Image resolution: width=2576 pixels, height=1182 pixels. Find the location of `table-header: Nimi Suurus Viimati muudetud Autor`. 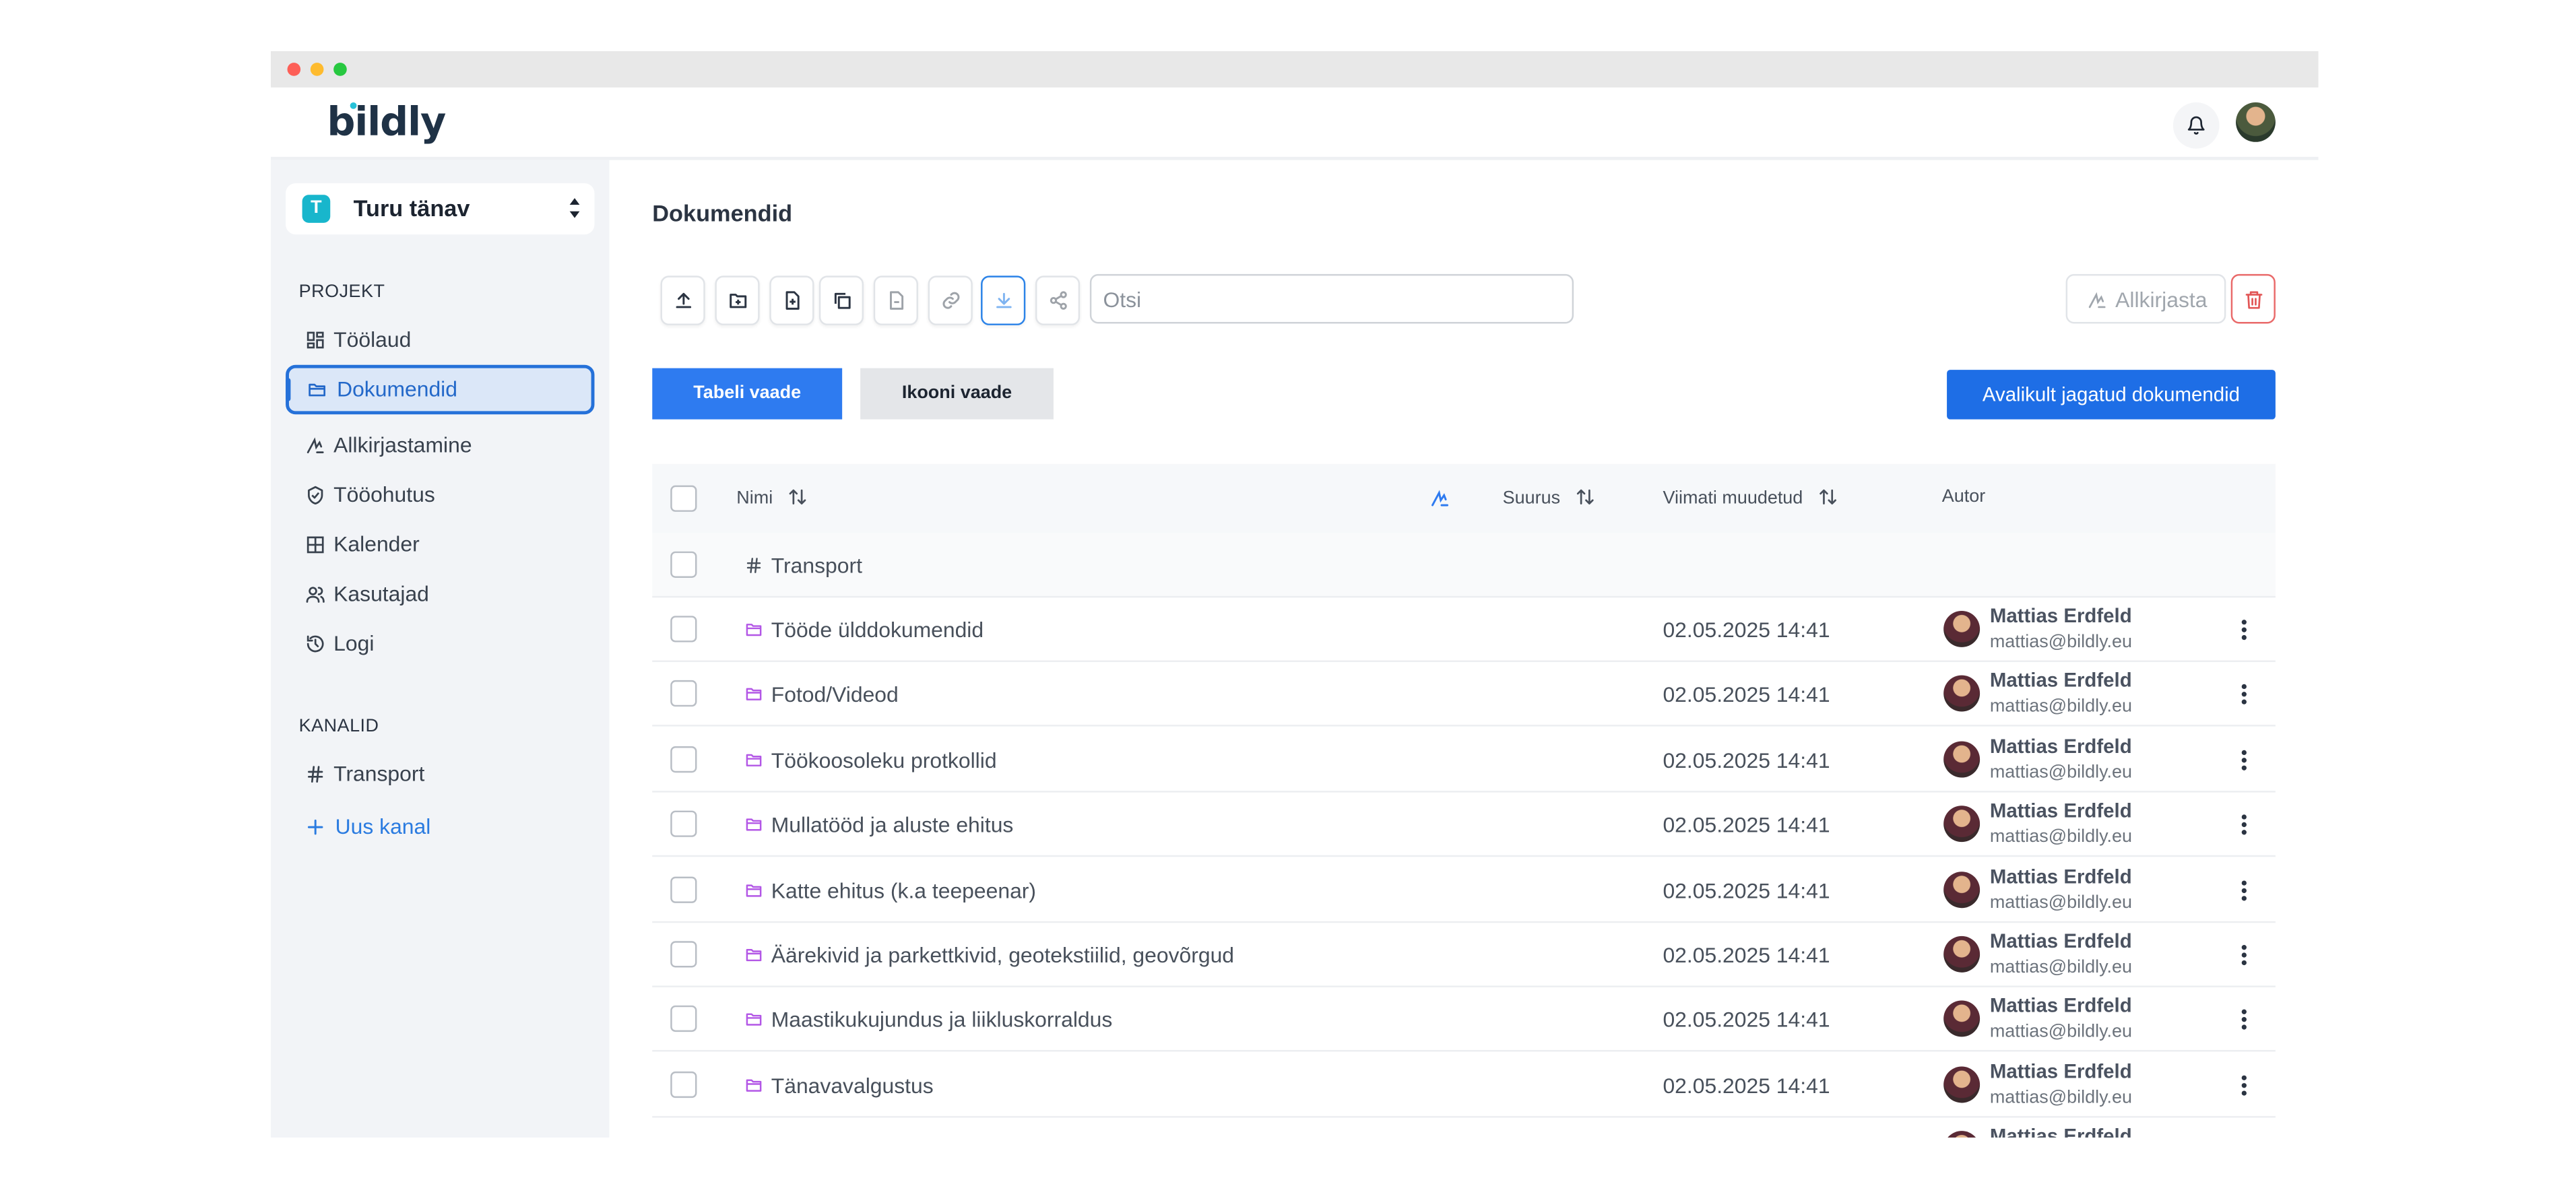

table-header: Nimi Suurus Viimati muudetud Autor is located at coordinates (1464, 498).